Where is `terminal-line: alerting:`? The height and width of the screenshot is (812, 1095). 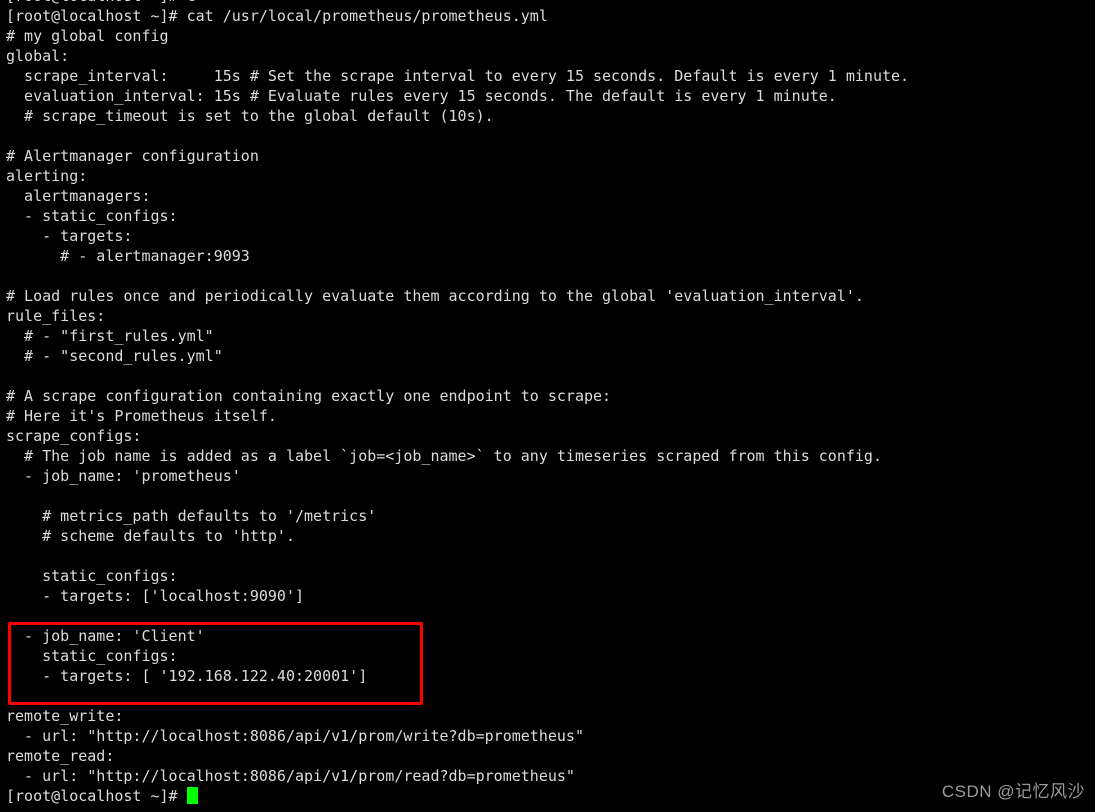
terminal-line: alerting: is located at coordinates (47, 176).